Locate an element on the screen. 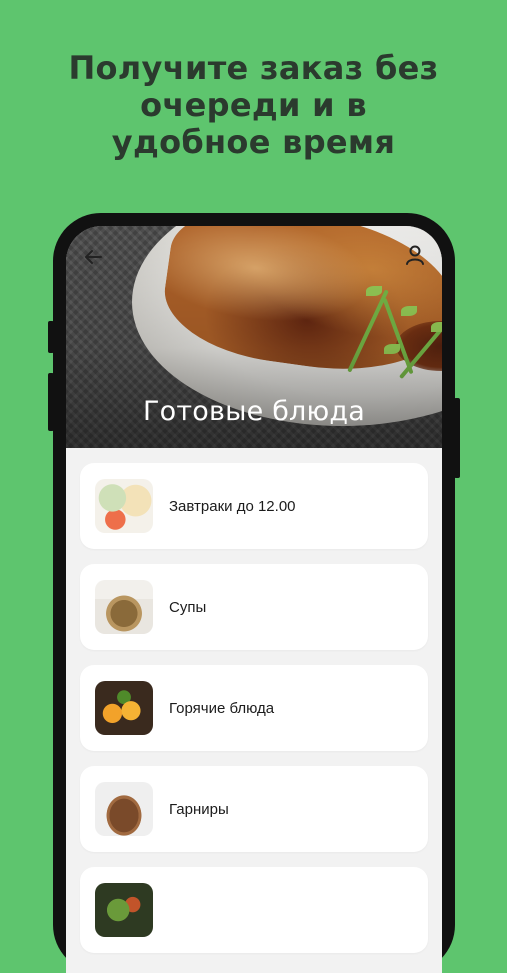 The image size is (507, 973). category-item-breakfast: Завтраки до 12.00 is located at coordinates (254, 506).